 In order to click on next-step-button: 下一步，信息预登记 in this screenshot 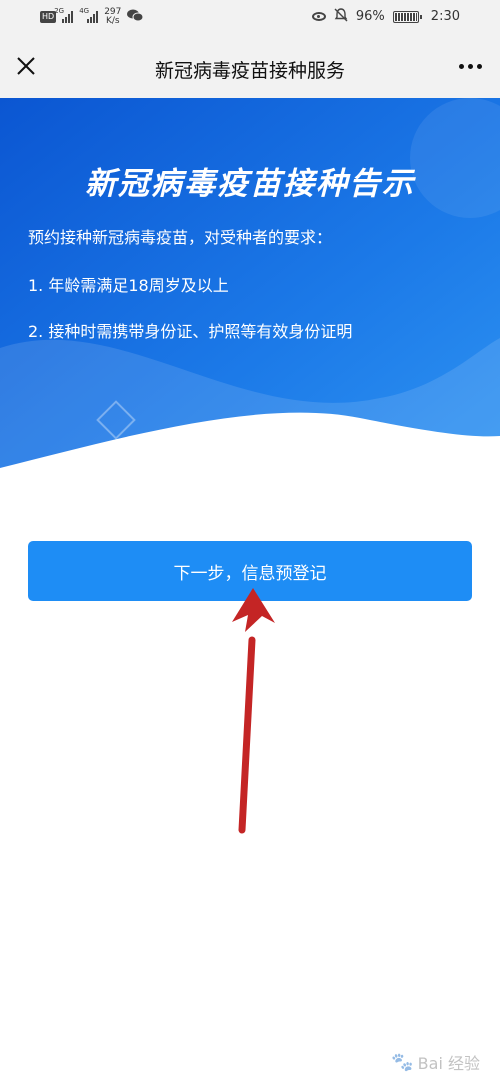, I will do `click(250, 571)`.